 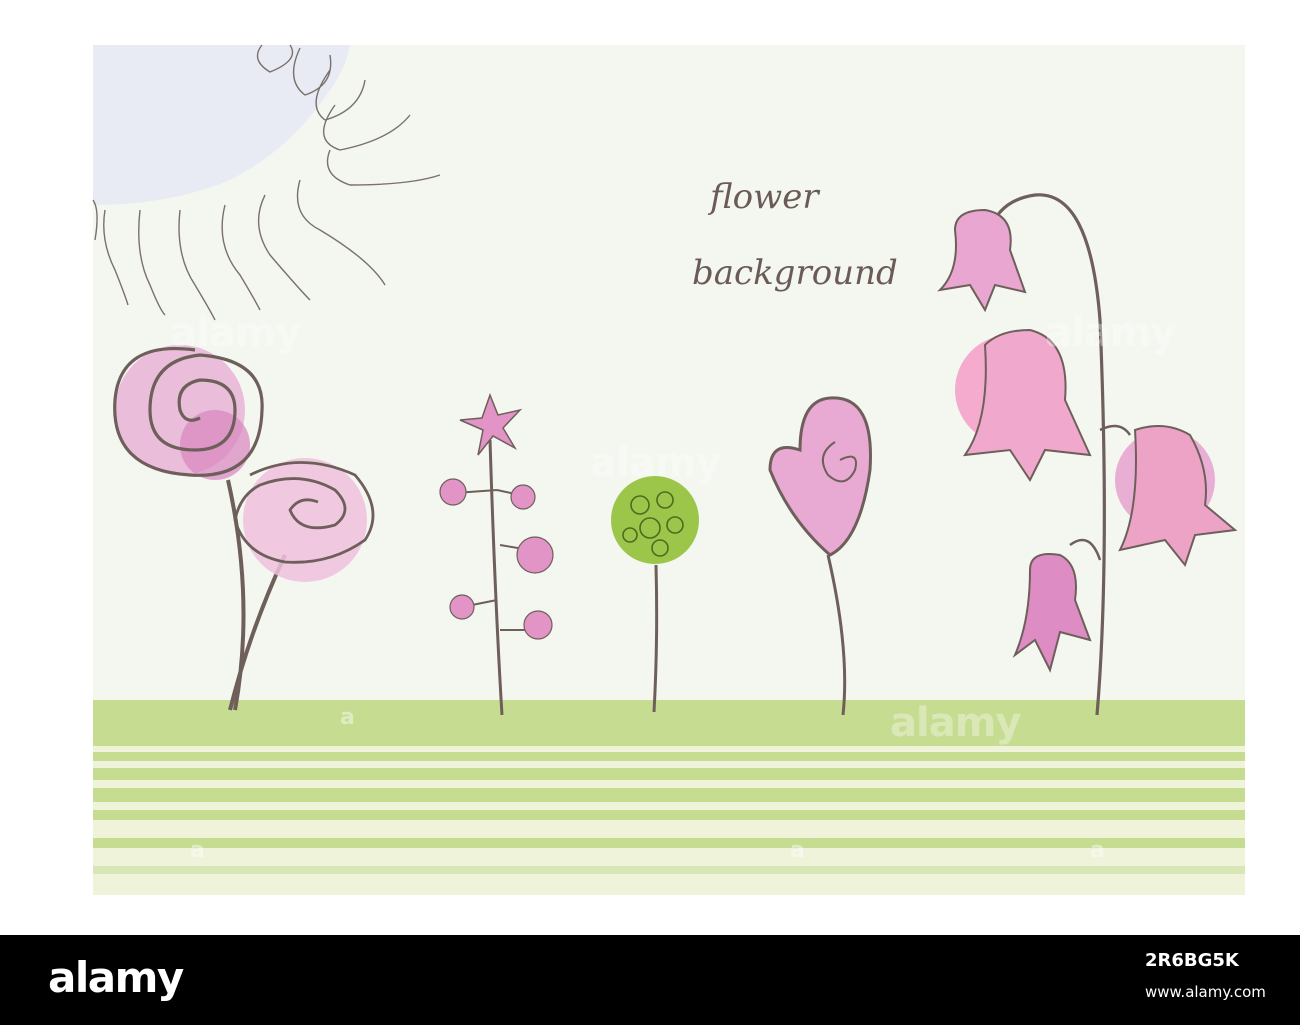 I want to click on site-url: www.alamy.com, so click(x=1205, y=992).